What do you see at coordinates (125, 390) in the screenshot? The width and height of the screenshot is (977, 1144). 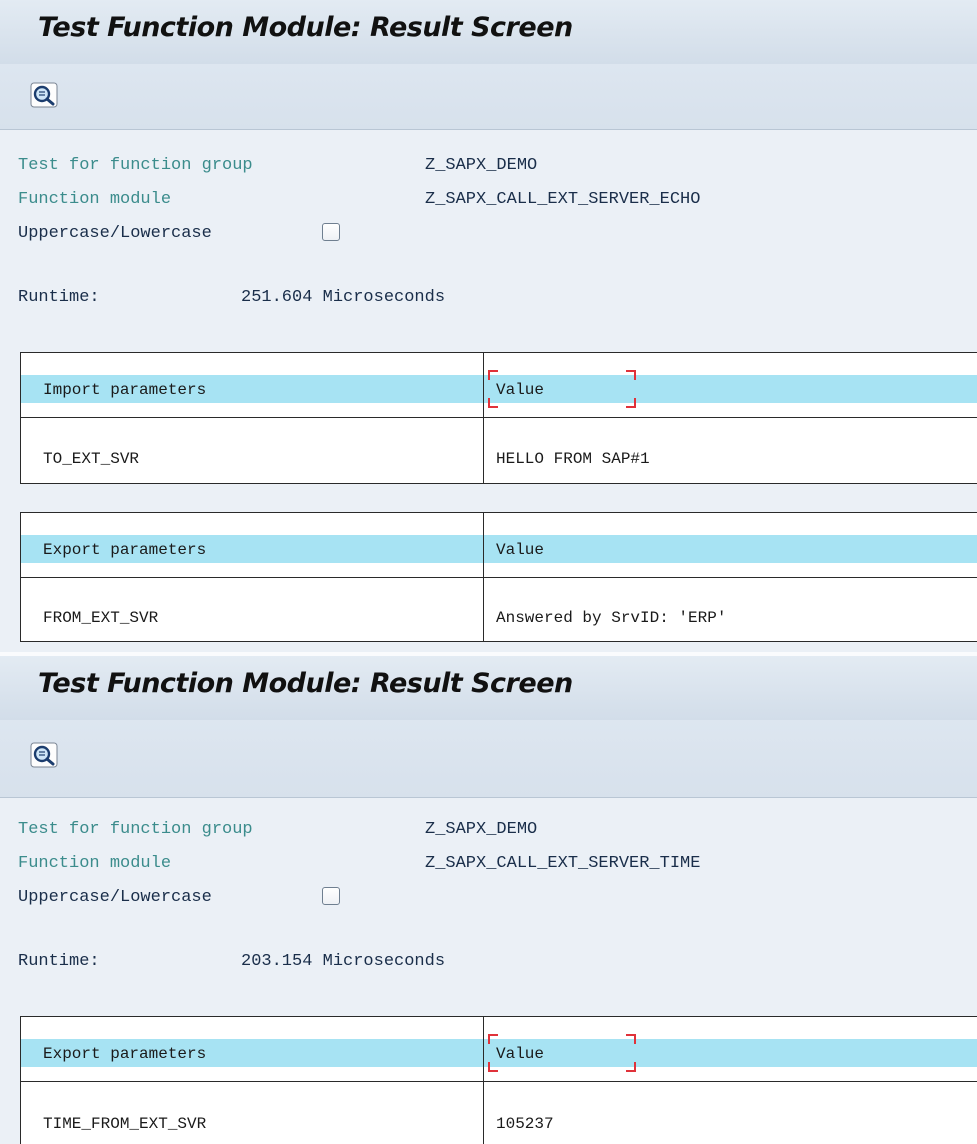 I see `import-parameters-header: Import parameters` at bounding box center [125, 390].